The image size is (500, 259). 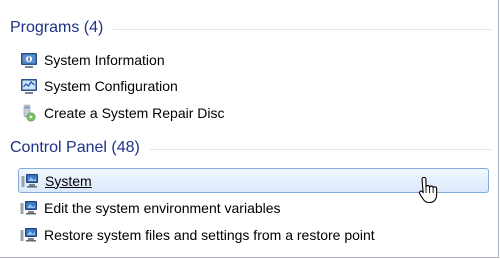 I want to click on result-system-information: System Information, so click(x=255, y=60).